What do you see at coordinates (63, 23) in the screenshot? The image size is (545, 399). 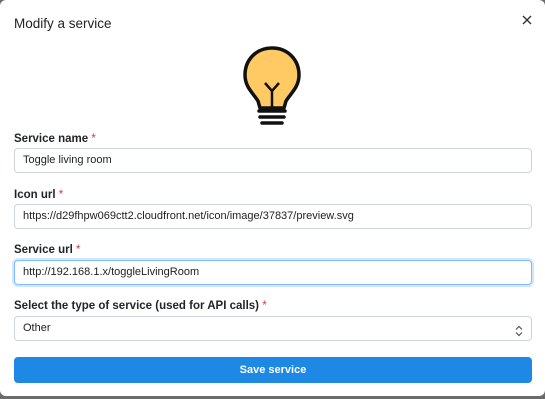 I see `modal-title: Modify a service` at bounding box center [63, 23].